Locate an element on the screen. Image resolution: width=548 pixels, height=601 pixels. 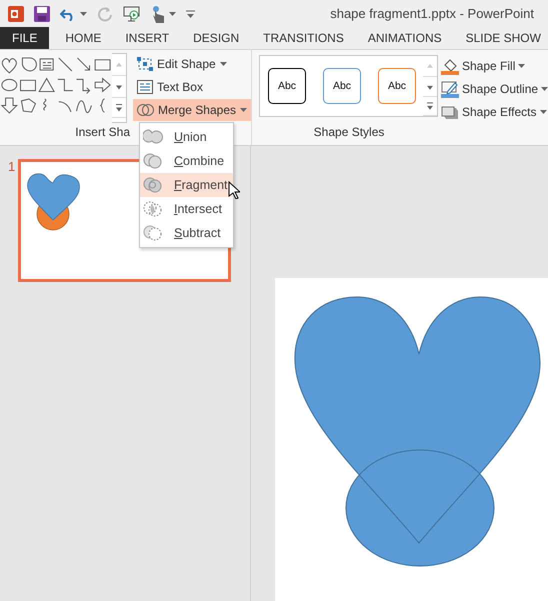
command-button: Shape Fill is located at coordinates (494, 66).